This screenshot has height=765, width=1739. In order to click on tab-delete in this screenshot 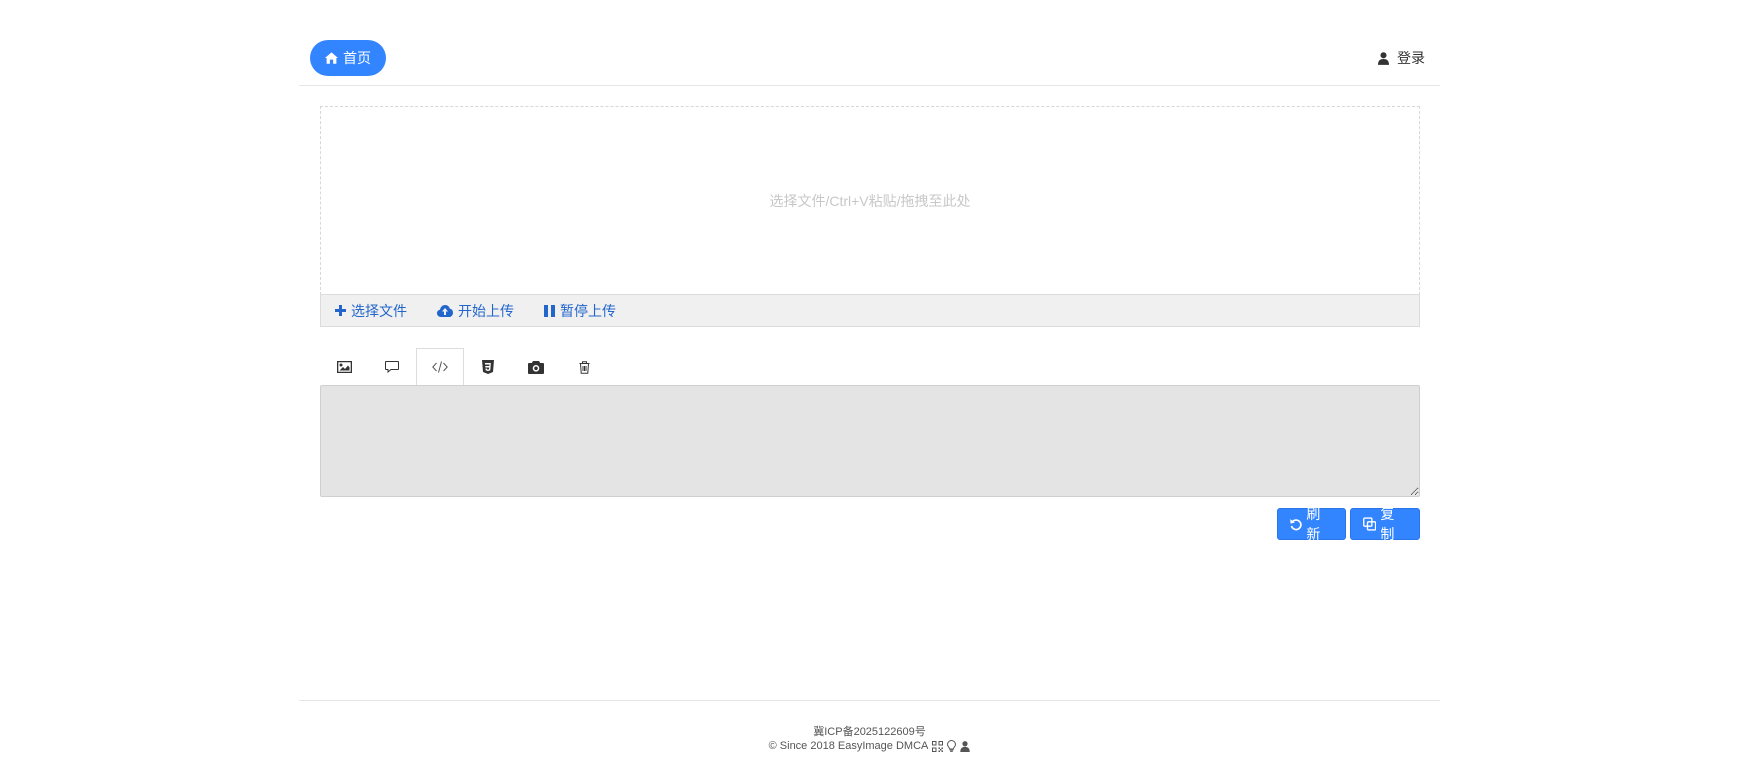, I will do `click(584, 367)`.